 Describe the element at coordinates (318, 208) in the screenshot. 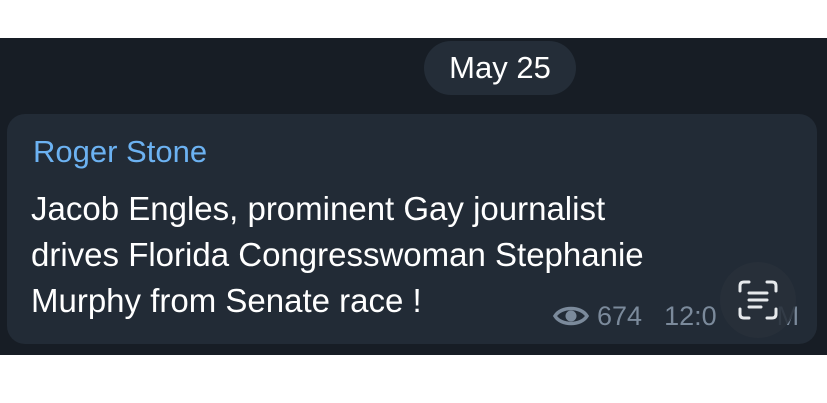

I see `message-line: Jacob Engles, prominent Gay journalist` at that location.